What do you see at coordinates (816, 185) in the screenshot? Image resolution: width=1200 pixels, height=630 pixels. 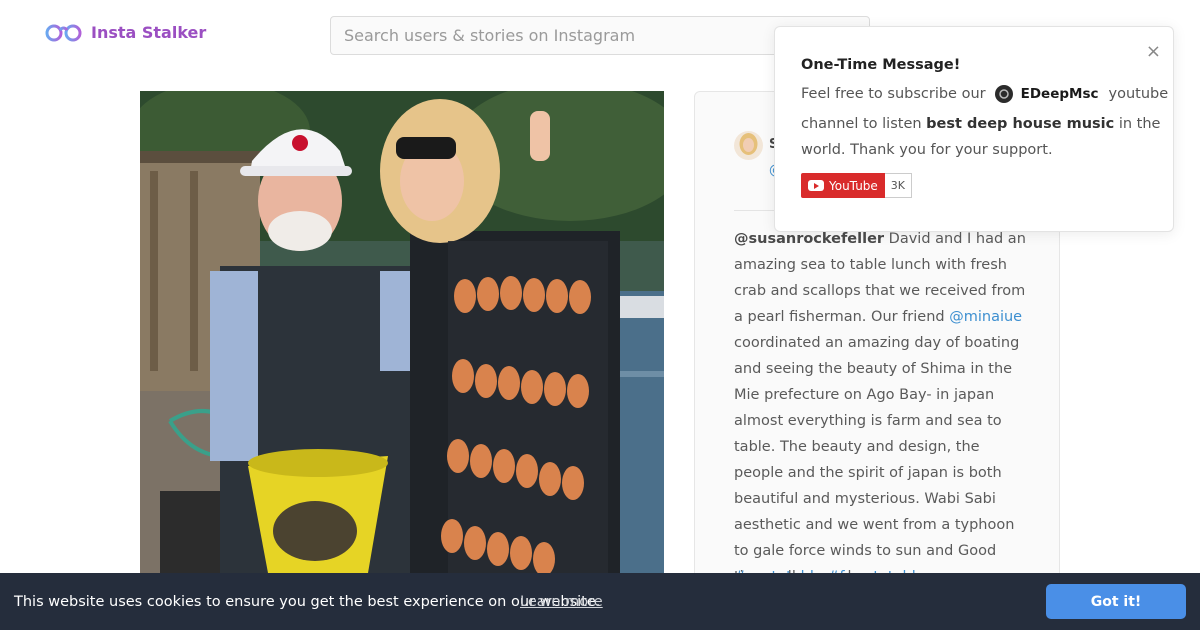 I see `youtube-play-icon` at bounding box center [816, 185].